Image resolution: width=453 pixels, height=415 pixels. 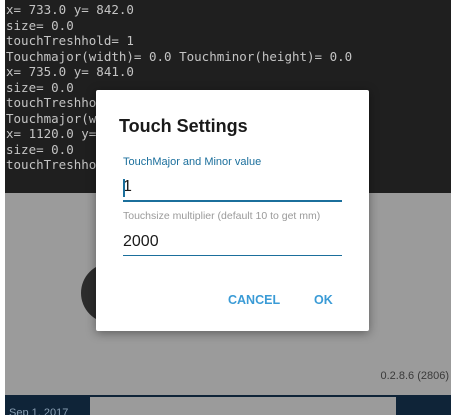 What do you see at coordinates (70, 9) in the screenshot?
I see `log-line: x= 733.0 y= 842.0` at bounding box center [70, 9].